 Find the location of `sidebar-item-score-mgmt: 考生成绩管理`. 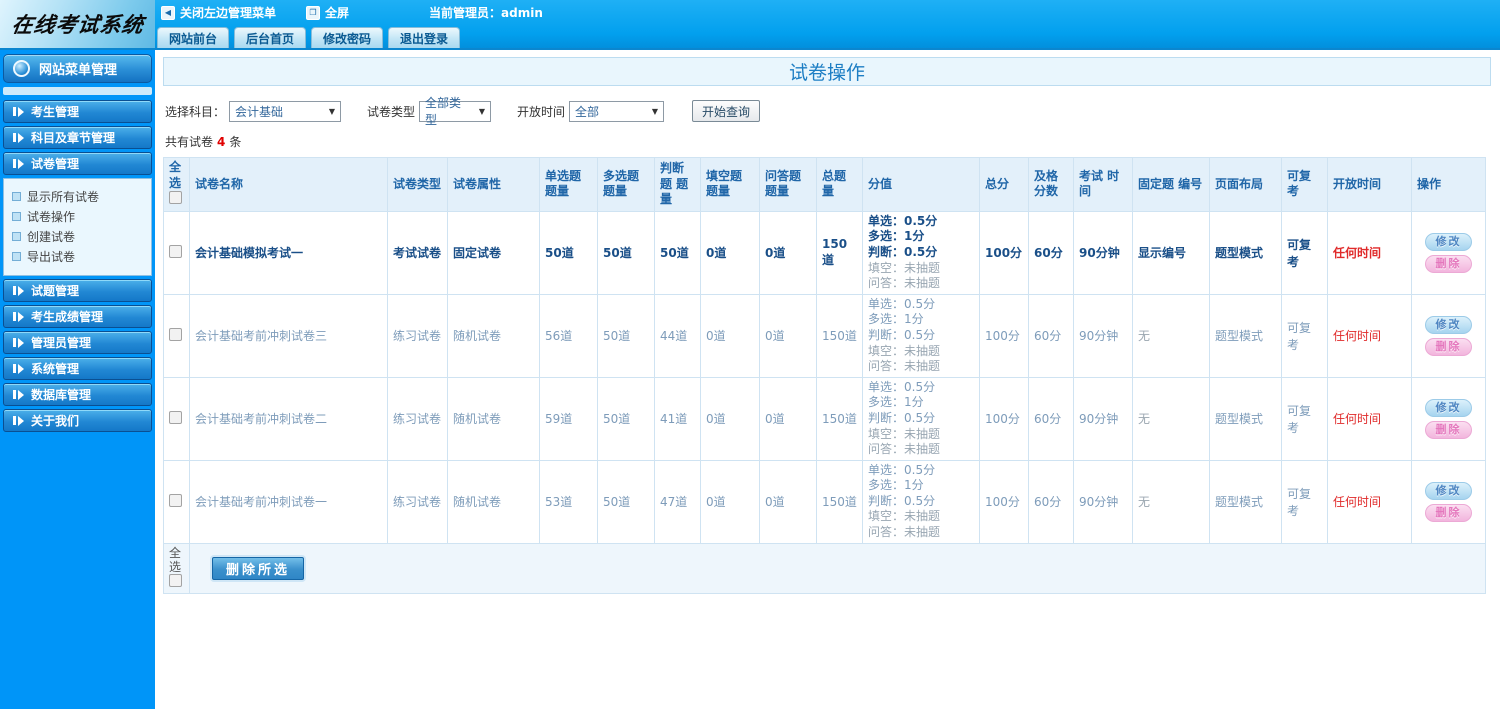

sidebar-item-score-mgmt: 考生成绩管理 is located at coordinates (77, 316).